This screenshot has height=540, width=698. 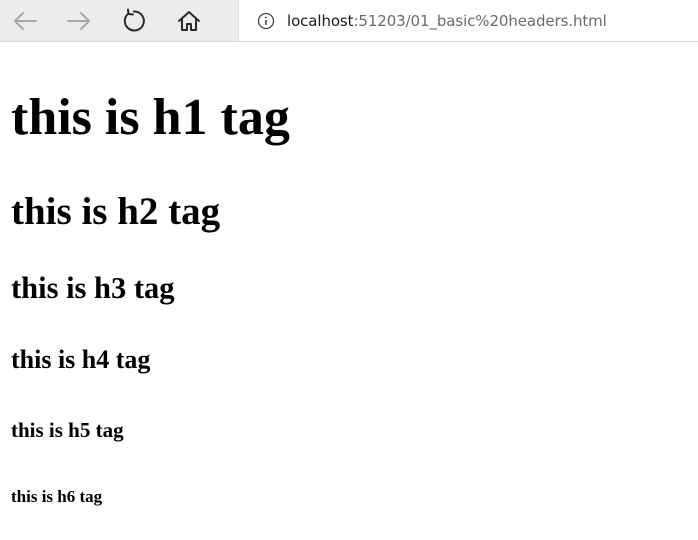 I want to click on heading-h4: this is h4 tag, so click(x=81, y=359).